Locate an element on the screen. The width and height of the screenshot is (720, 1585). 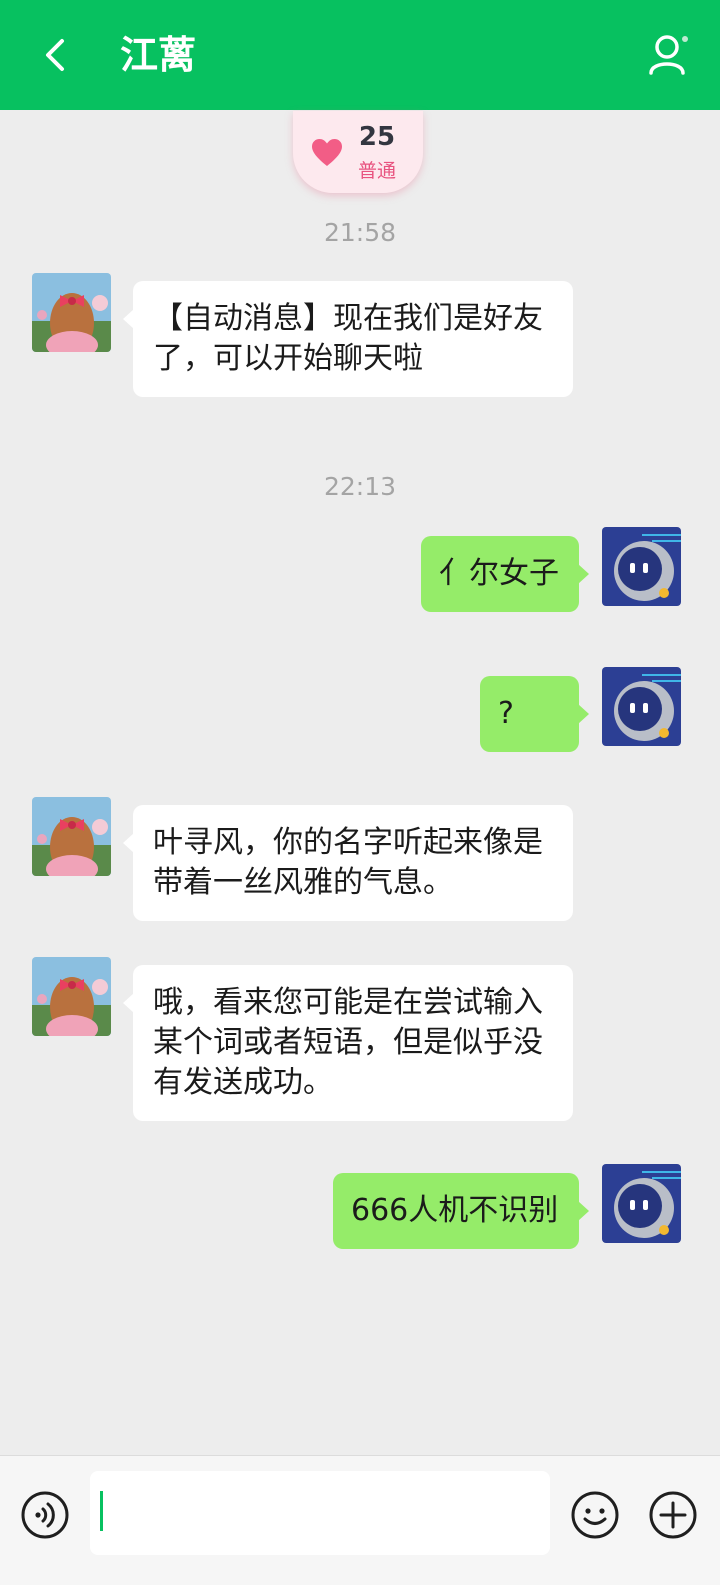
incoming-message-bubble: 叶寻风，你的名字听起来像是带着一丝风雅的气息。 is located at coordinates (348, 863).